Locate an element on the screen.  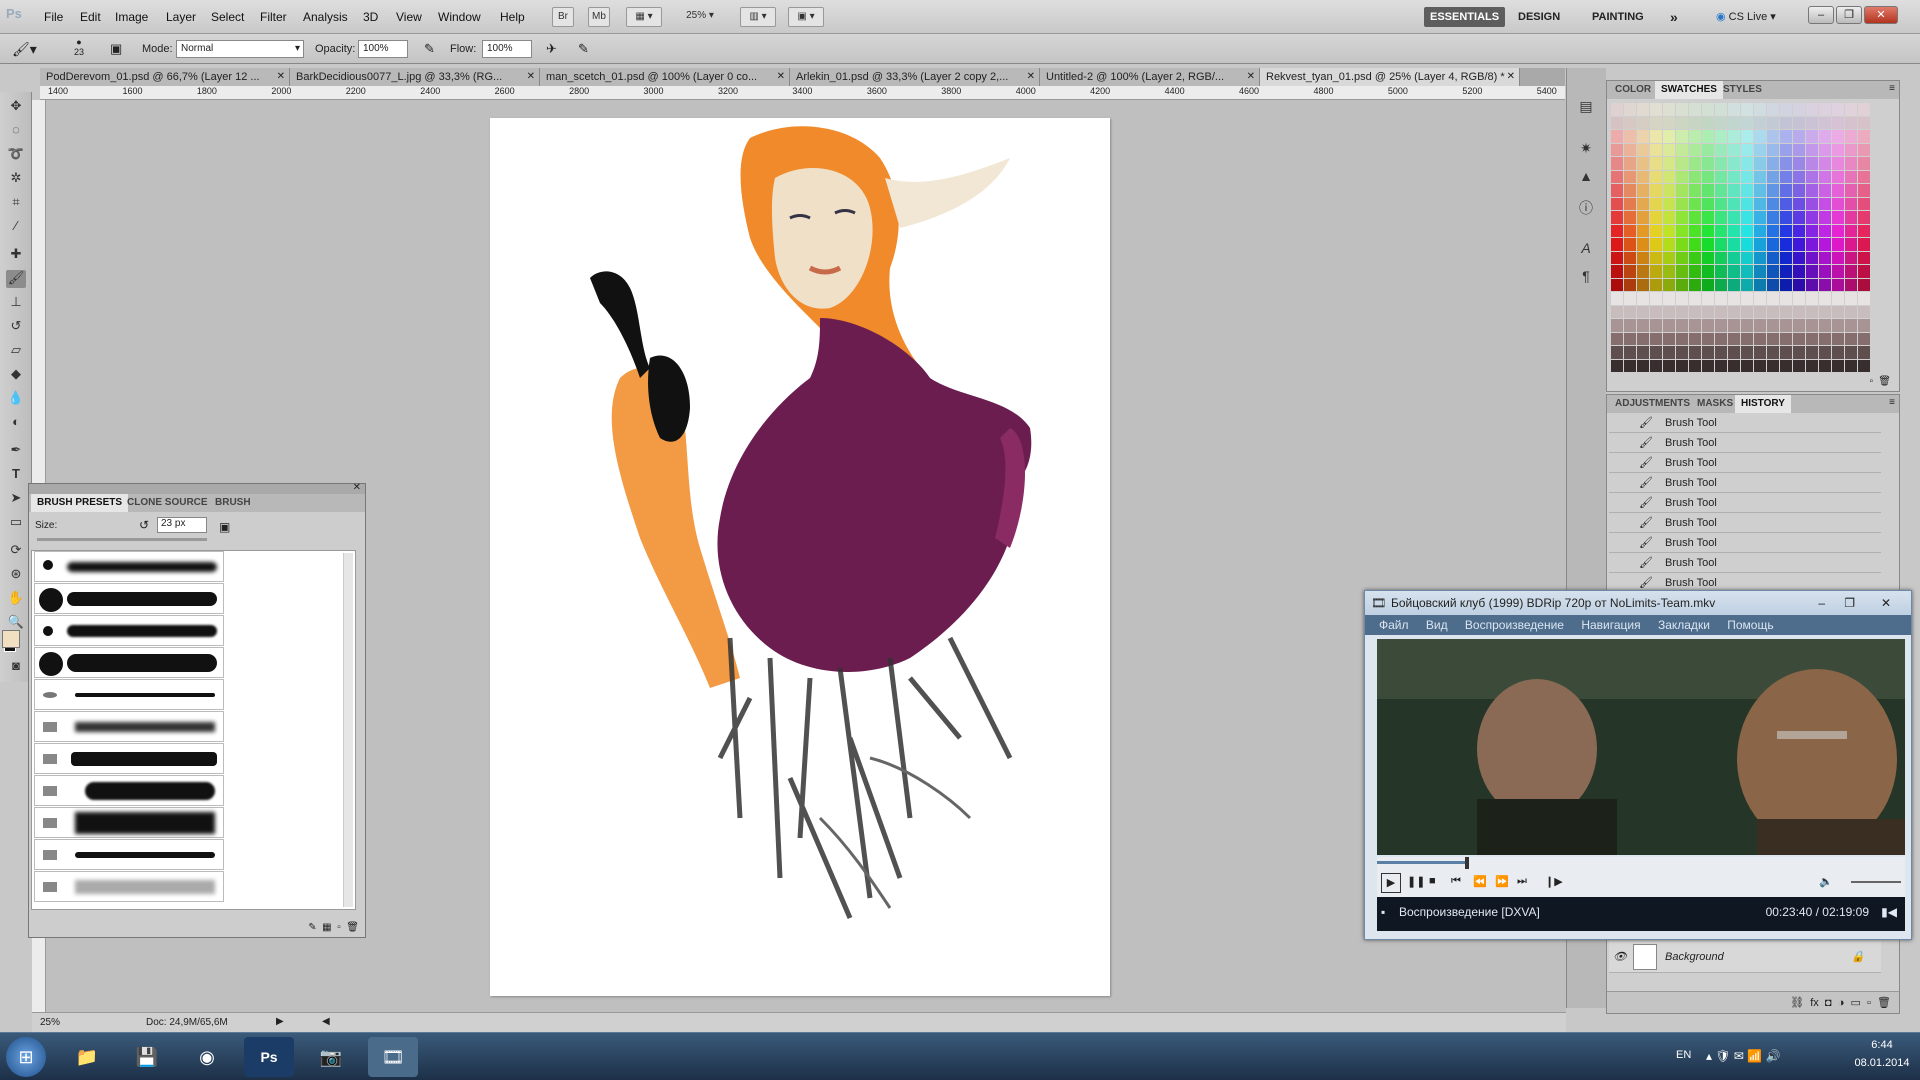
pause-button: ❚❚ is located at coordinates (1416, 881).